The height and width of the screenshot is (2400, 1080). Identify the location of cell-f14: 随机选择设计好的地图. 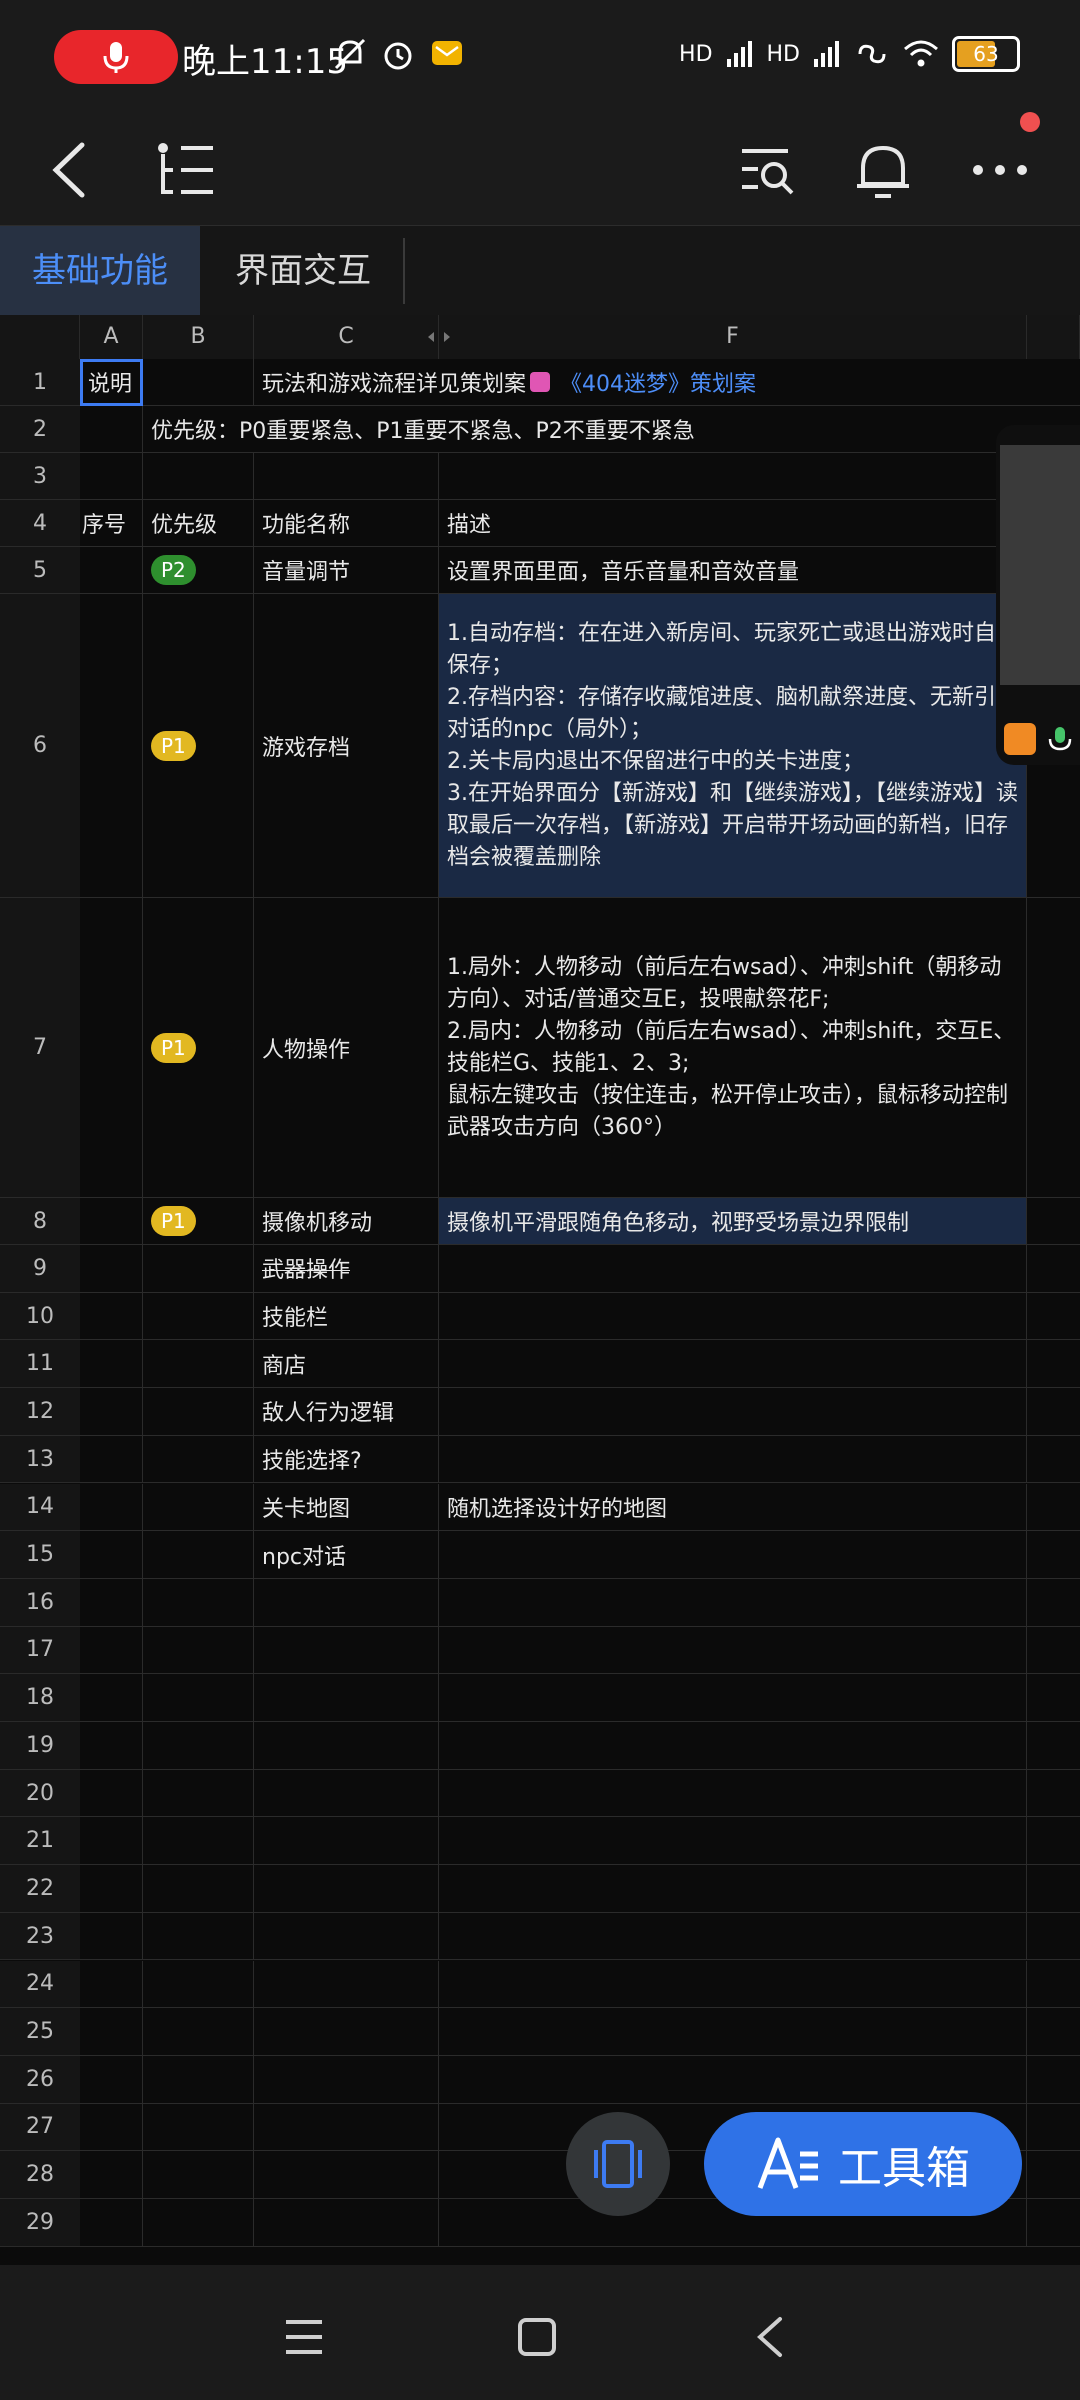
(733, 1507).